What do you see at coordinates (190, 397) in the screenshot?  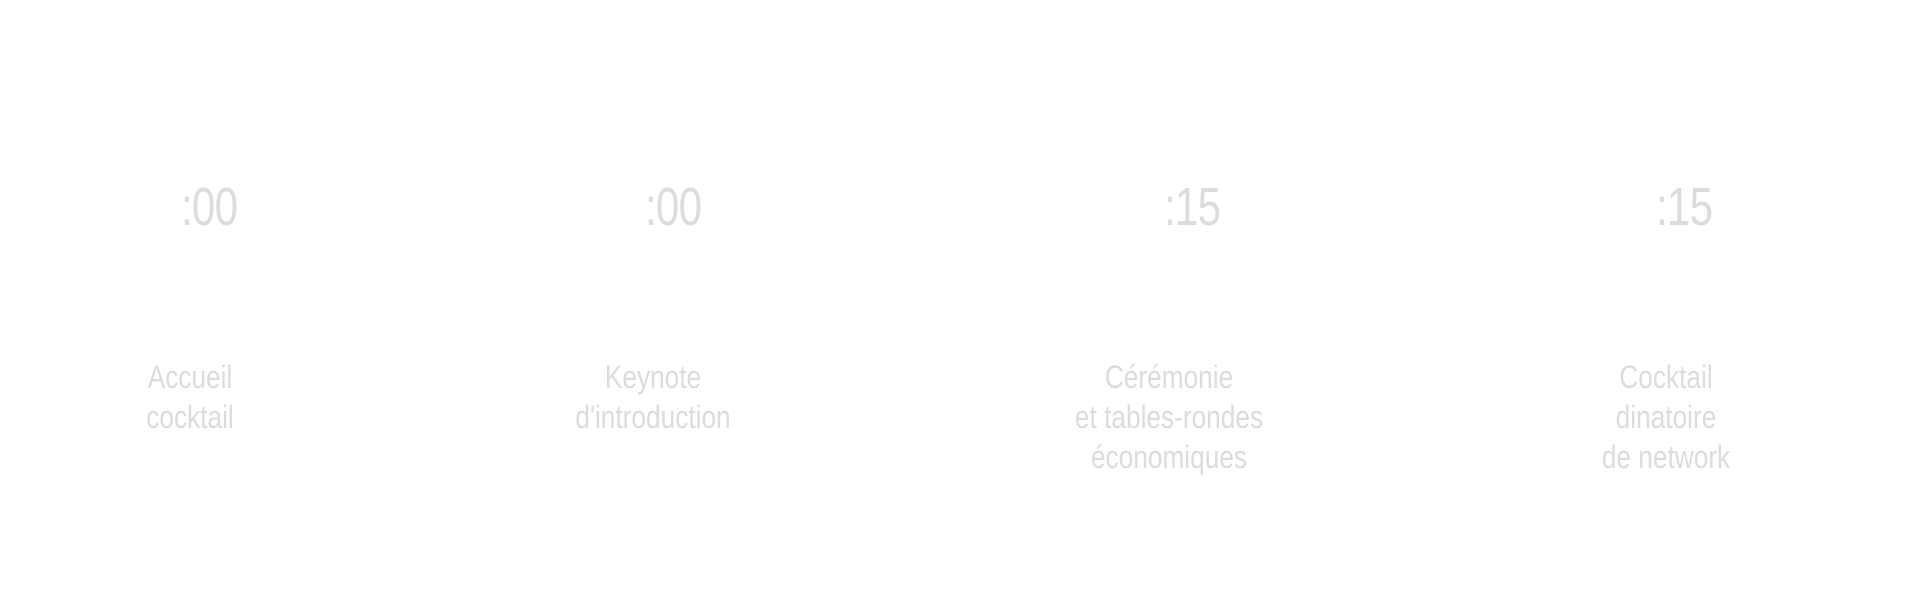 I see `schedule-item-title: Accueil cocktail` at bounding box center [190, 397].